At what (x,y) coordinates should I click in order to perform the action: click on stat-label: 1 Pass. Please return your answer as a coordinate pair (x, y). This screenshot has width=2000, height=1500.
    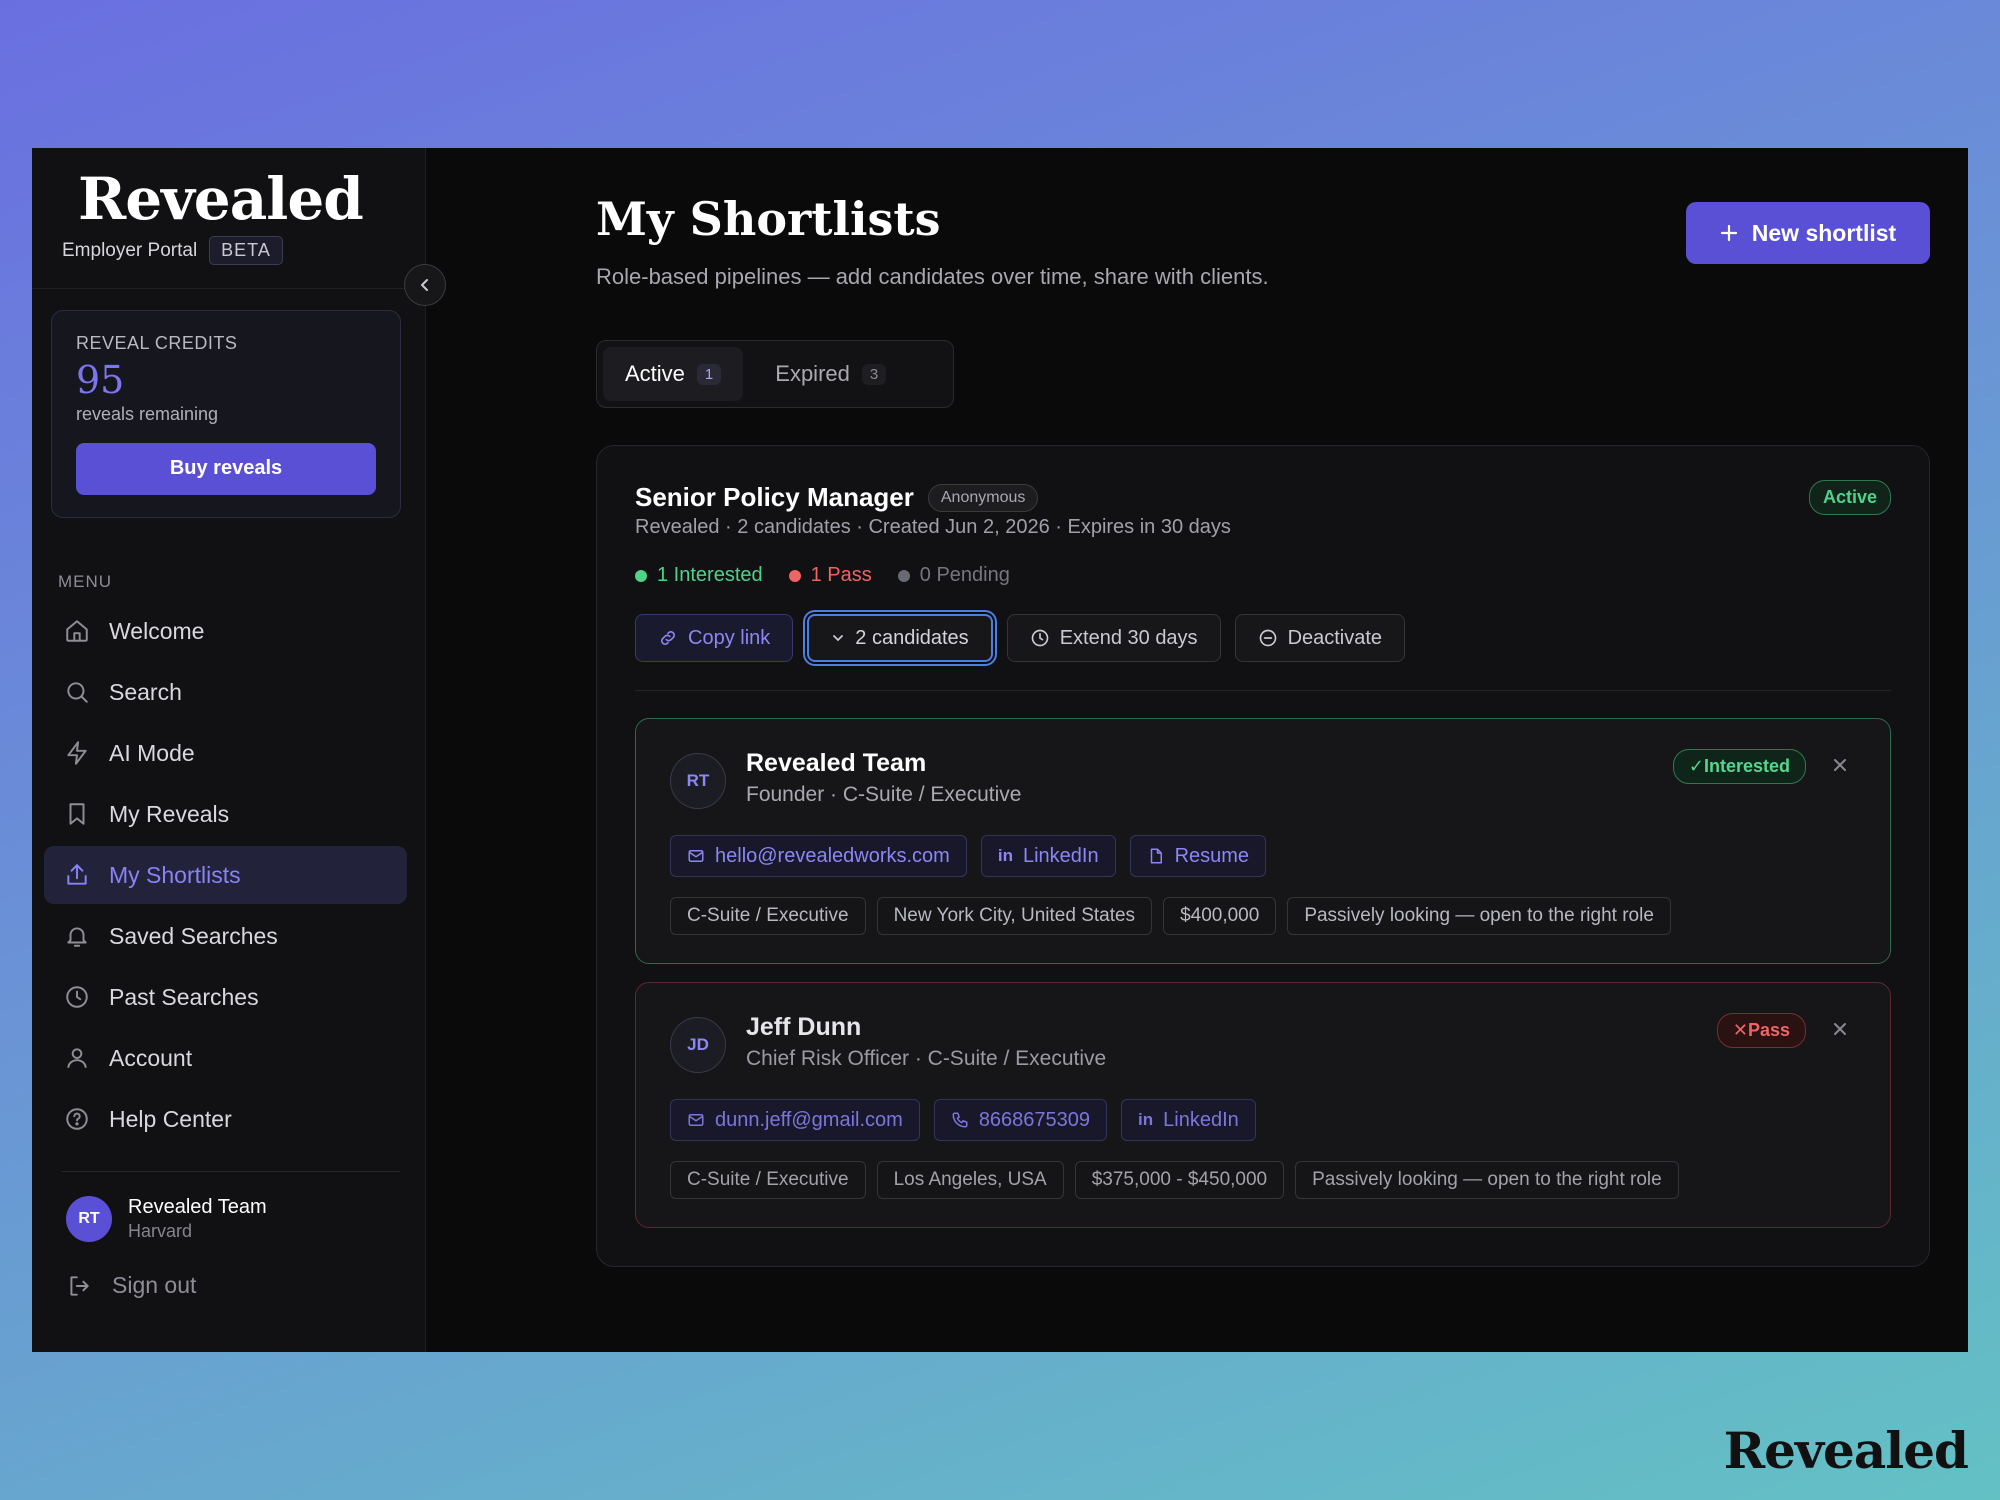
    Looking at the image, I should click on (841, 575).